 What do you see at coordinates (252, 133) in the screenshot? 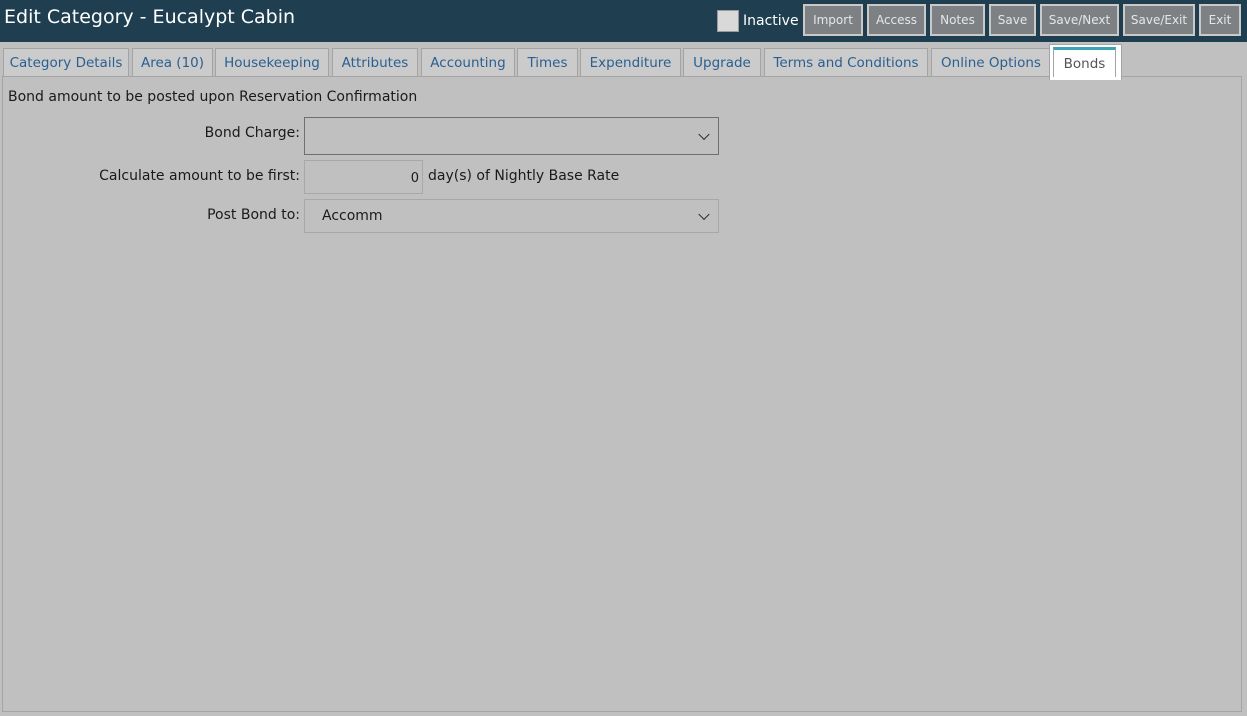
I see `bond-charge-label: Bond Charge:` at bounding box center [252, 133].